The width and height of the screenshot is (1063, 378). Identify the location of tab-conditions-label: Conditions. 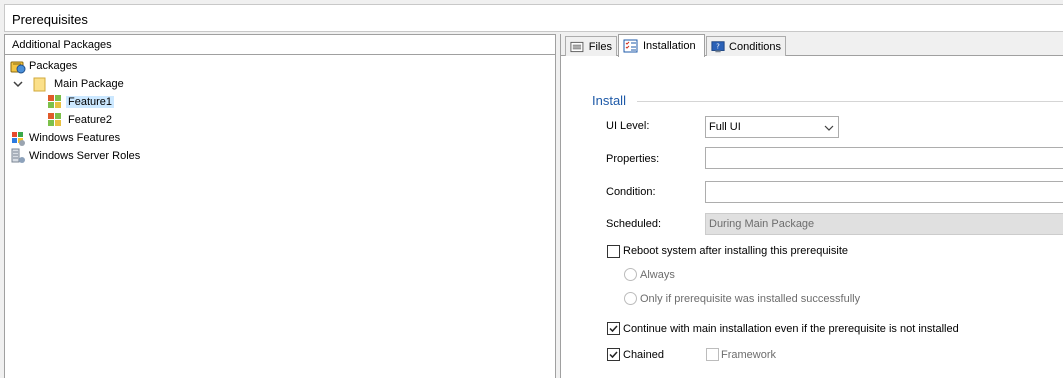
(755, 46).